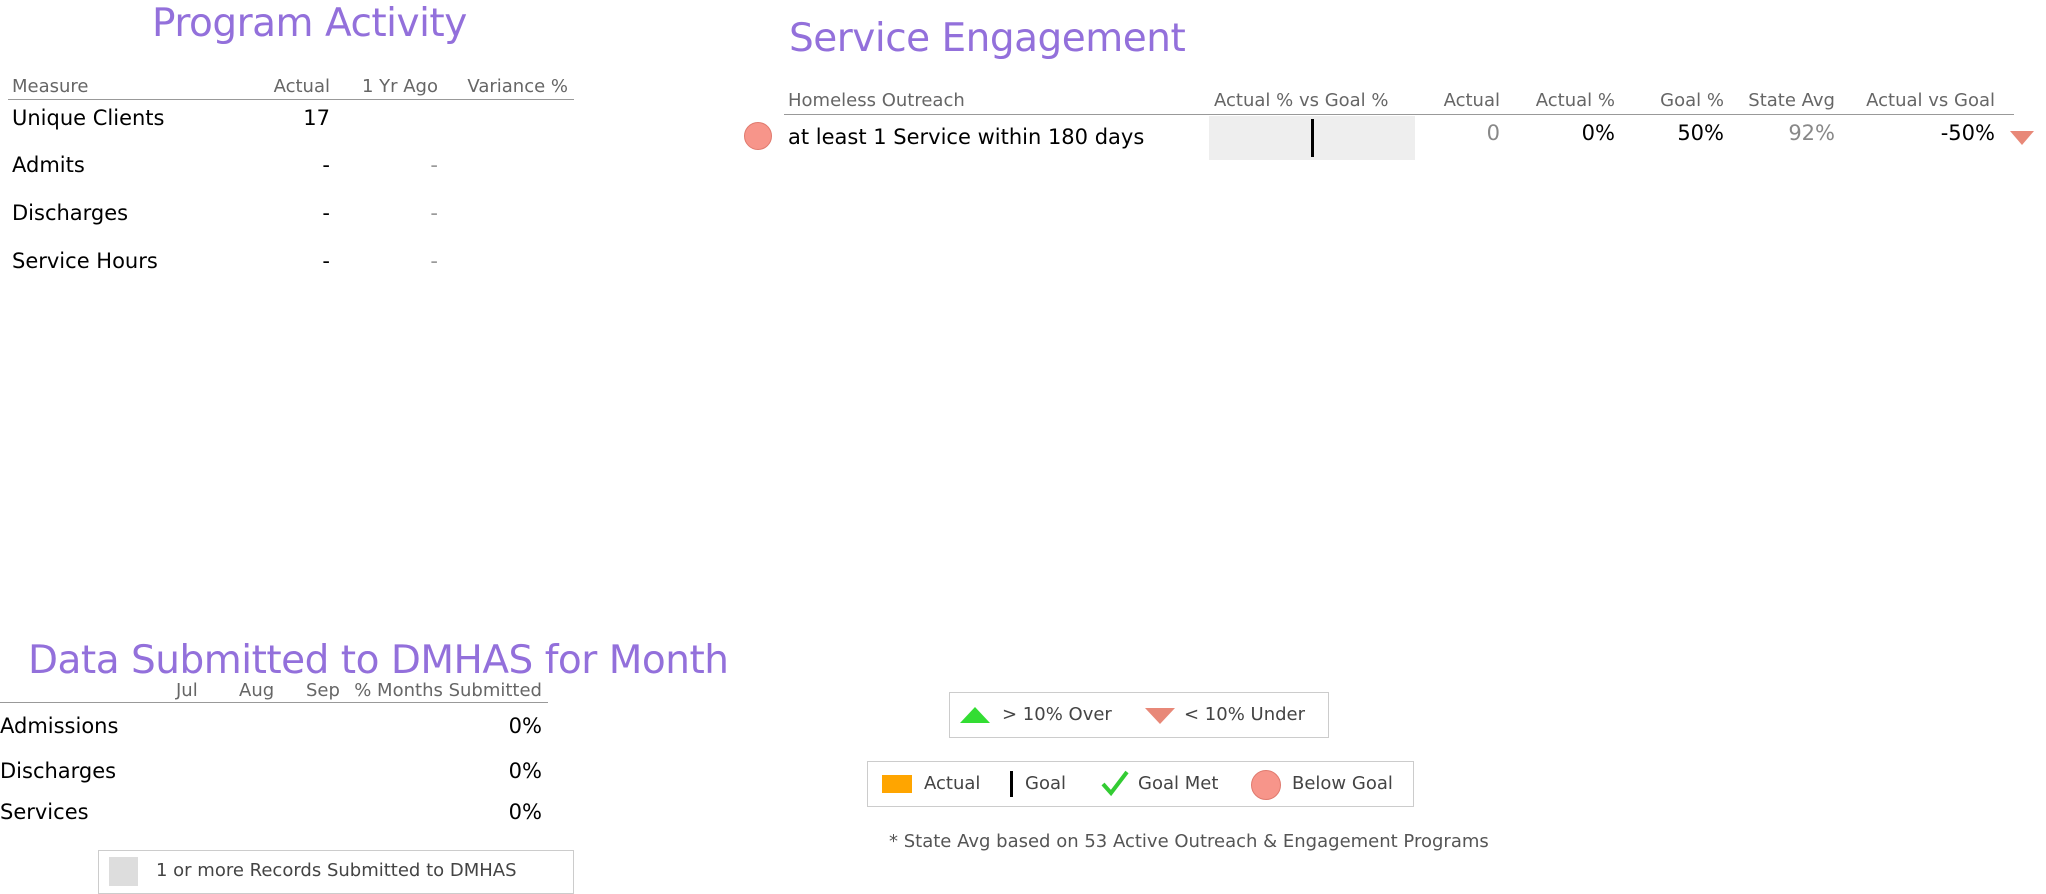 The width and height of the screenshot is (2046, 894). I want to click on trend-legend-under: < 10% Under, so click(1245, 714).